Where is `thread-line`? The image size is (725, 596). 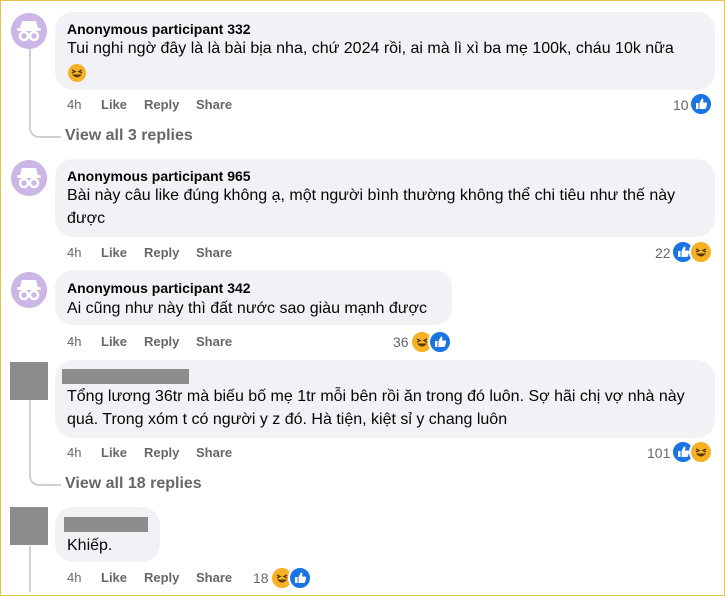
thread-line is located at coordinates (30, 569).